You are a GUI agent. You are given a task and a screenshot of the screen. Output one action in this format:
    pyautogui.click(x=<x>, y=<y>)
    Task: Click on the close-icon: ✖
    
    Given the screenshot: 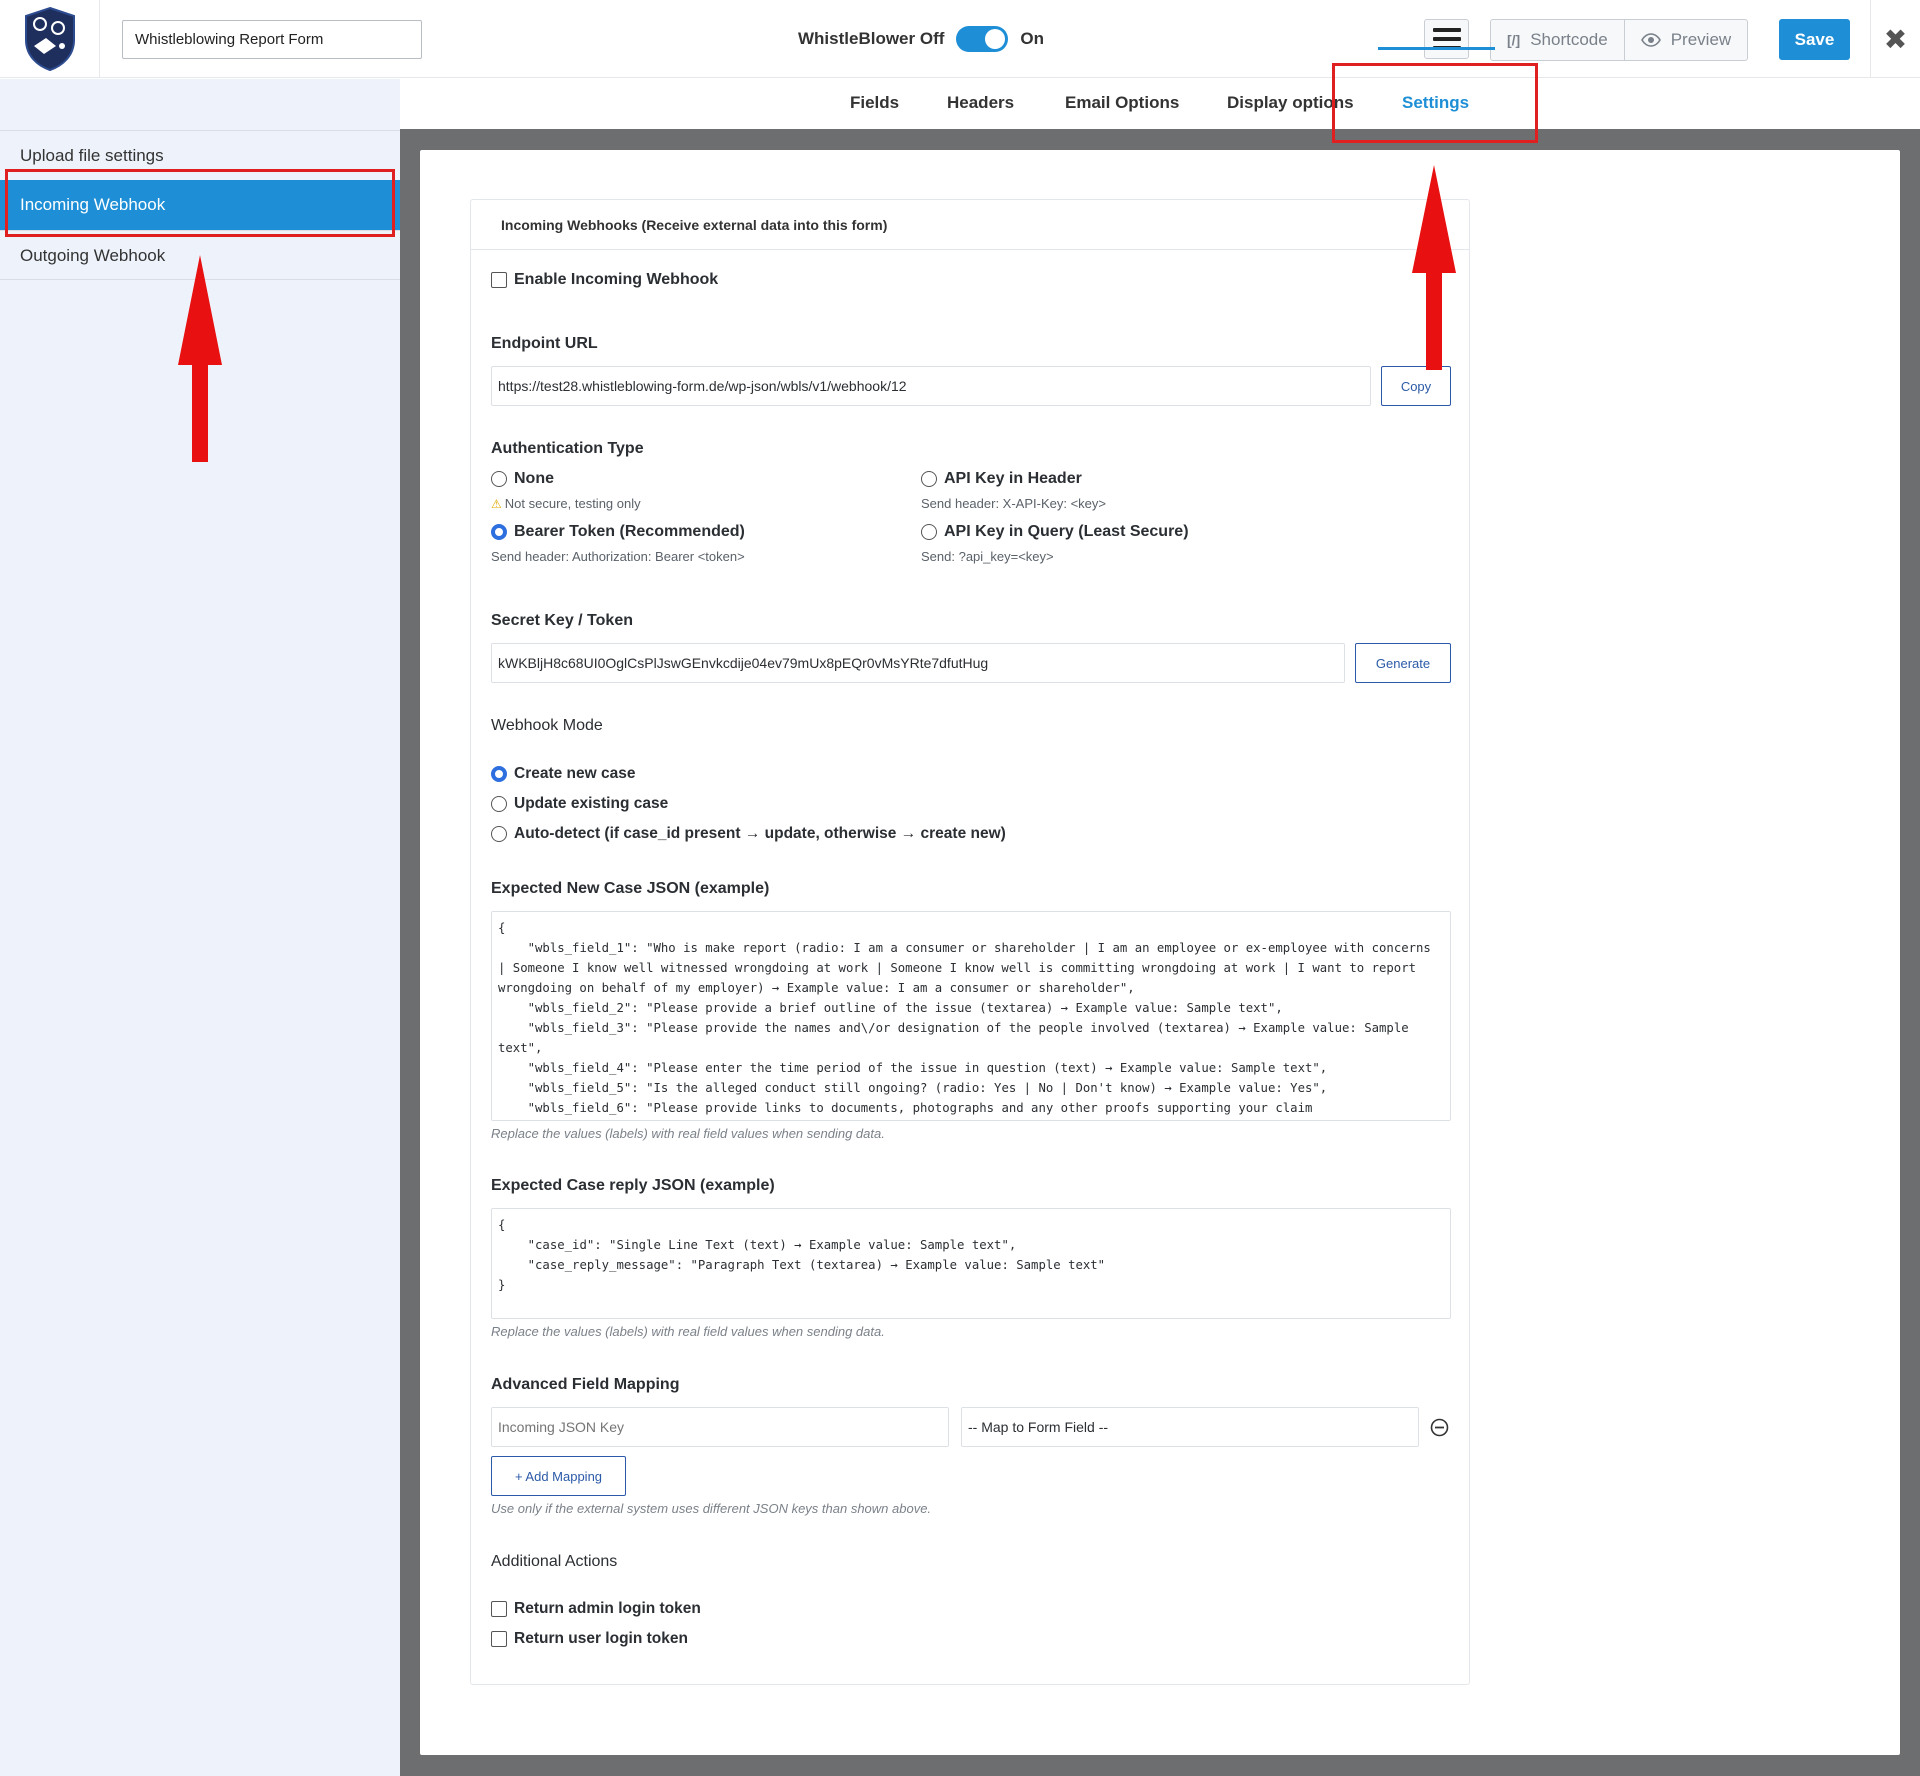 What is the action you would take?
    pyautogui.click(x=1895, y=39)
    